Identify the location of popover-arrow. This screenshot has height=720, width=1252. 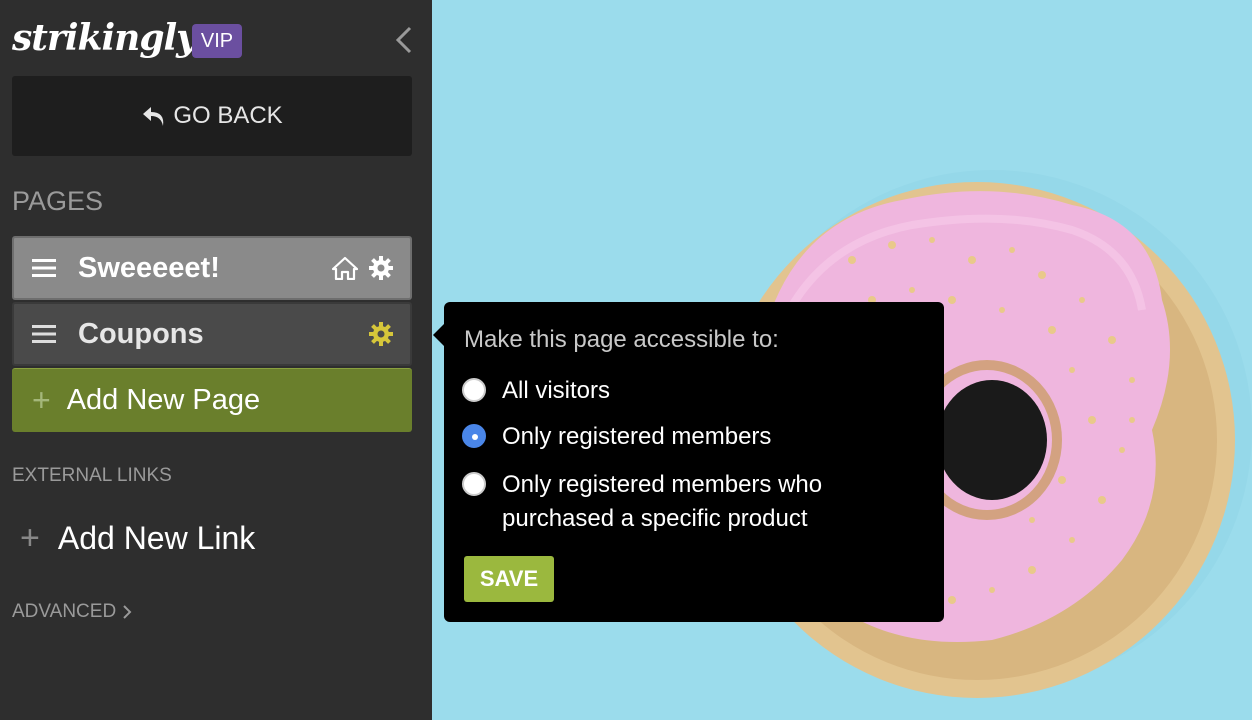
(438, 335).